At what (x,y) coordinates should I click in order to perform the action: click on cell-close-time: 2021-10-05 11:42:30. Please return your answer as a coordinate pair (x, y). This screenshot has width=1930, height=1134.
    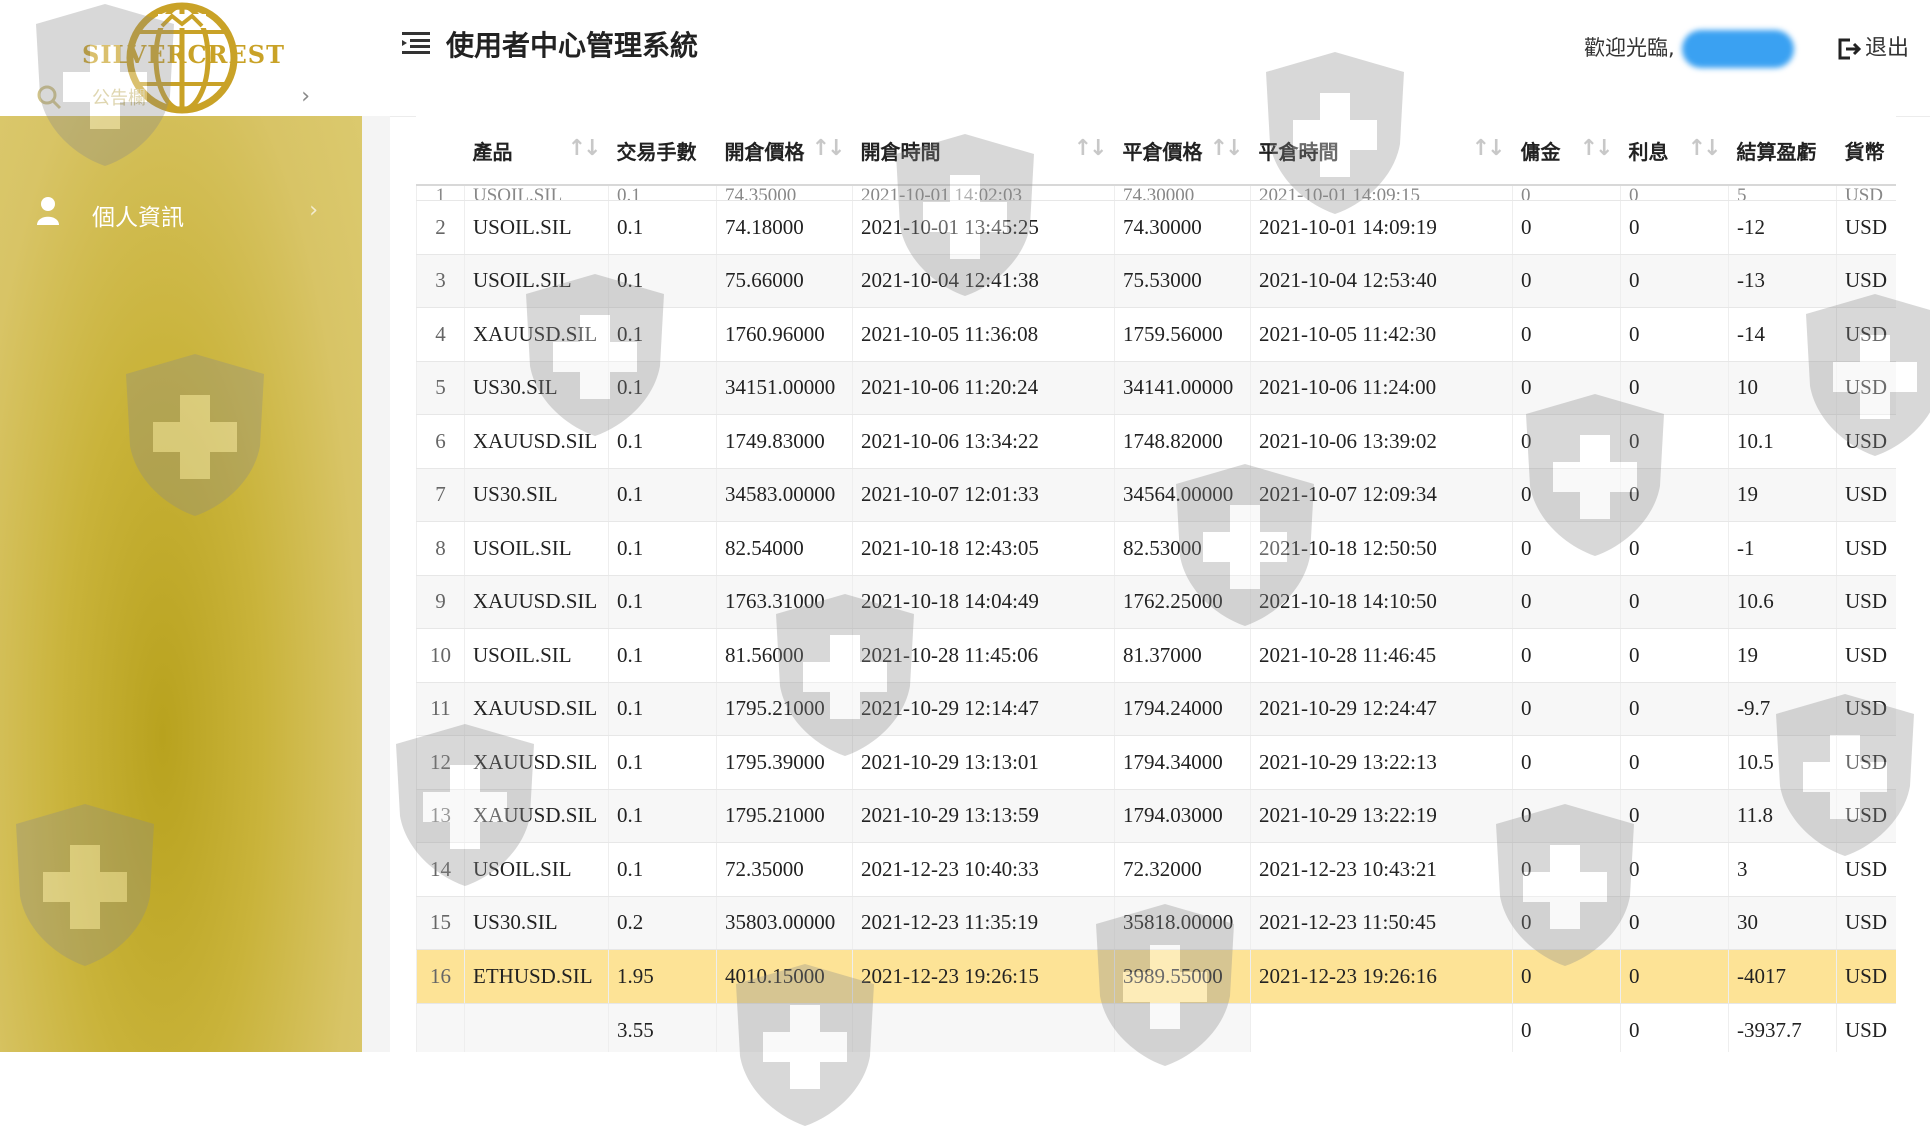
    Looking at the image, I should click on (1381, 334).